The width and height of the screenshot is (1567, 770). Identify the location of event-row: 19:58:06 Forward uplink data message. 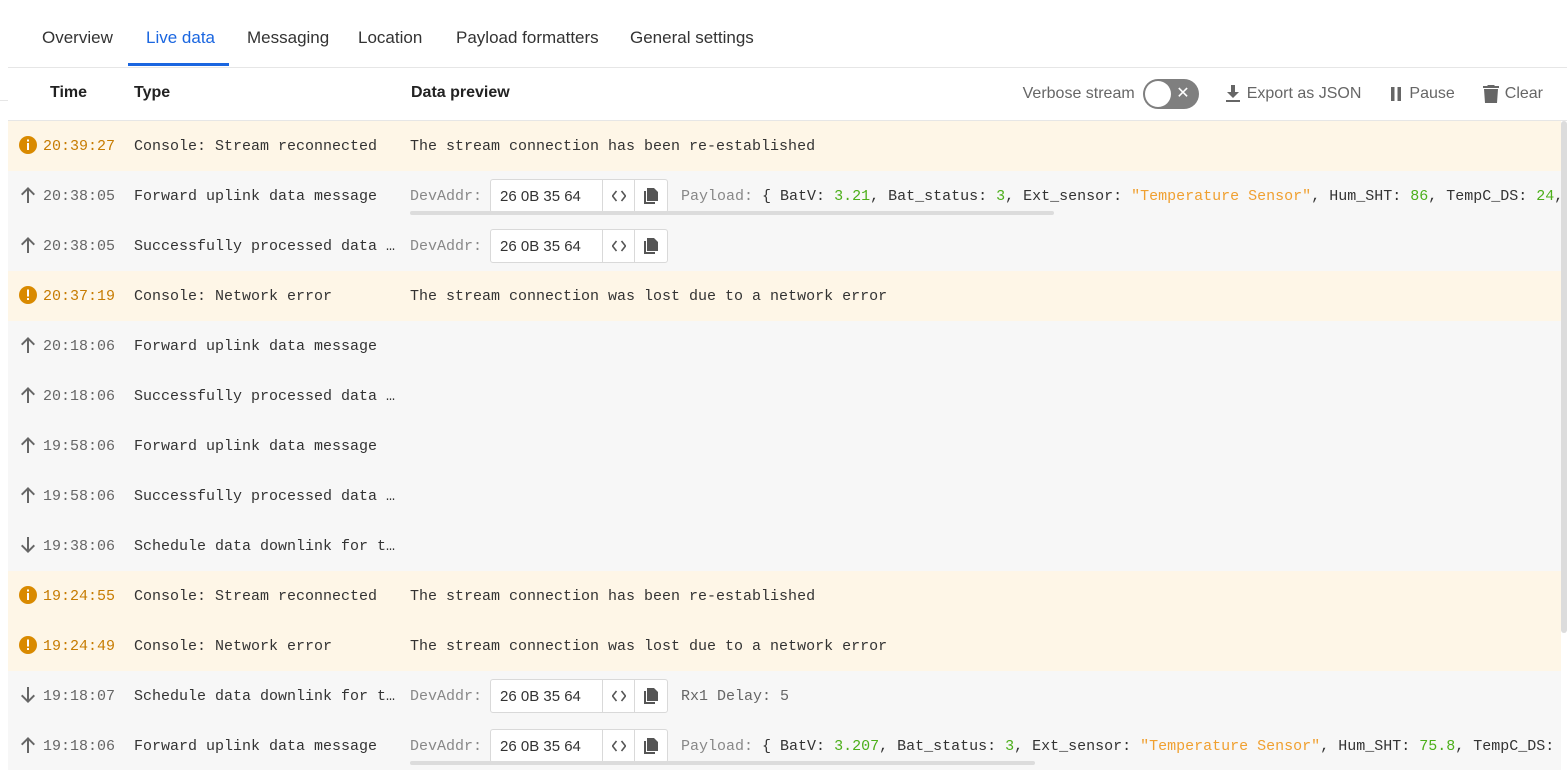
(784, 446).